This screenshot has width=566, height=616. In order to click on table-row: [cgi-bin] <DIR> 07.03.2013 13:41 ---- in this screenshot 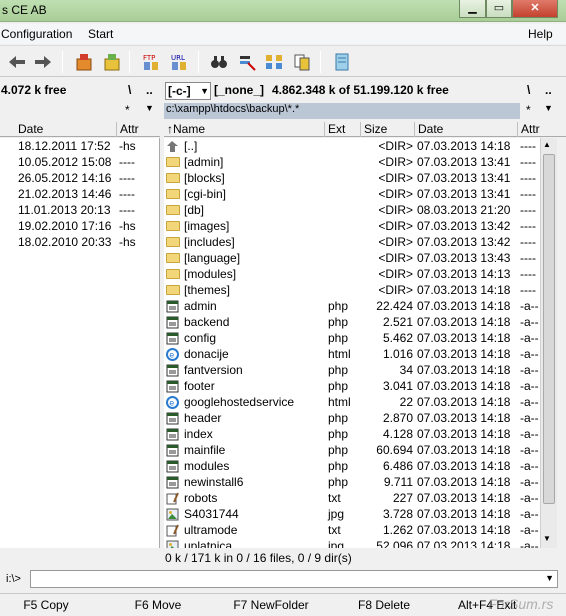, I will do `click(352, 194)`.